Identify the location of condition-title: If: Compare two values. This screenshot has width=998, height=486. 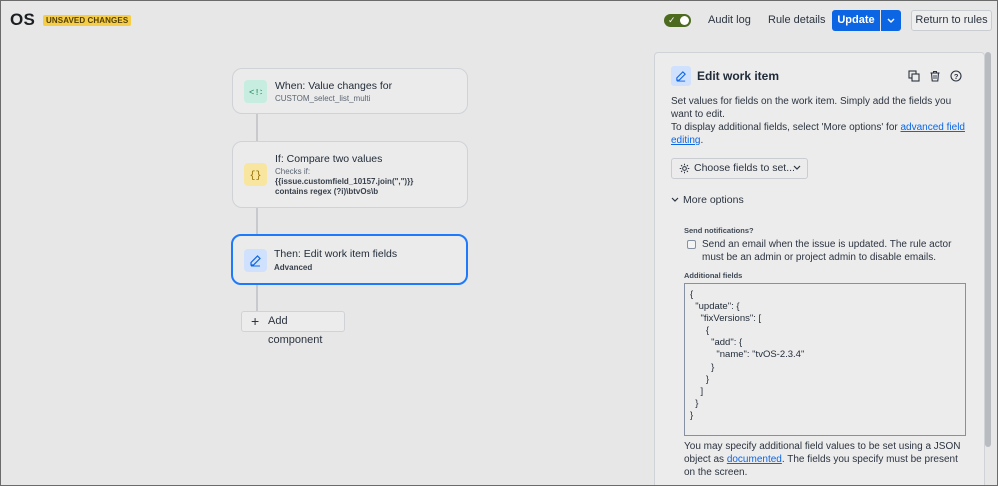
(329, 159).